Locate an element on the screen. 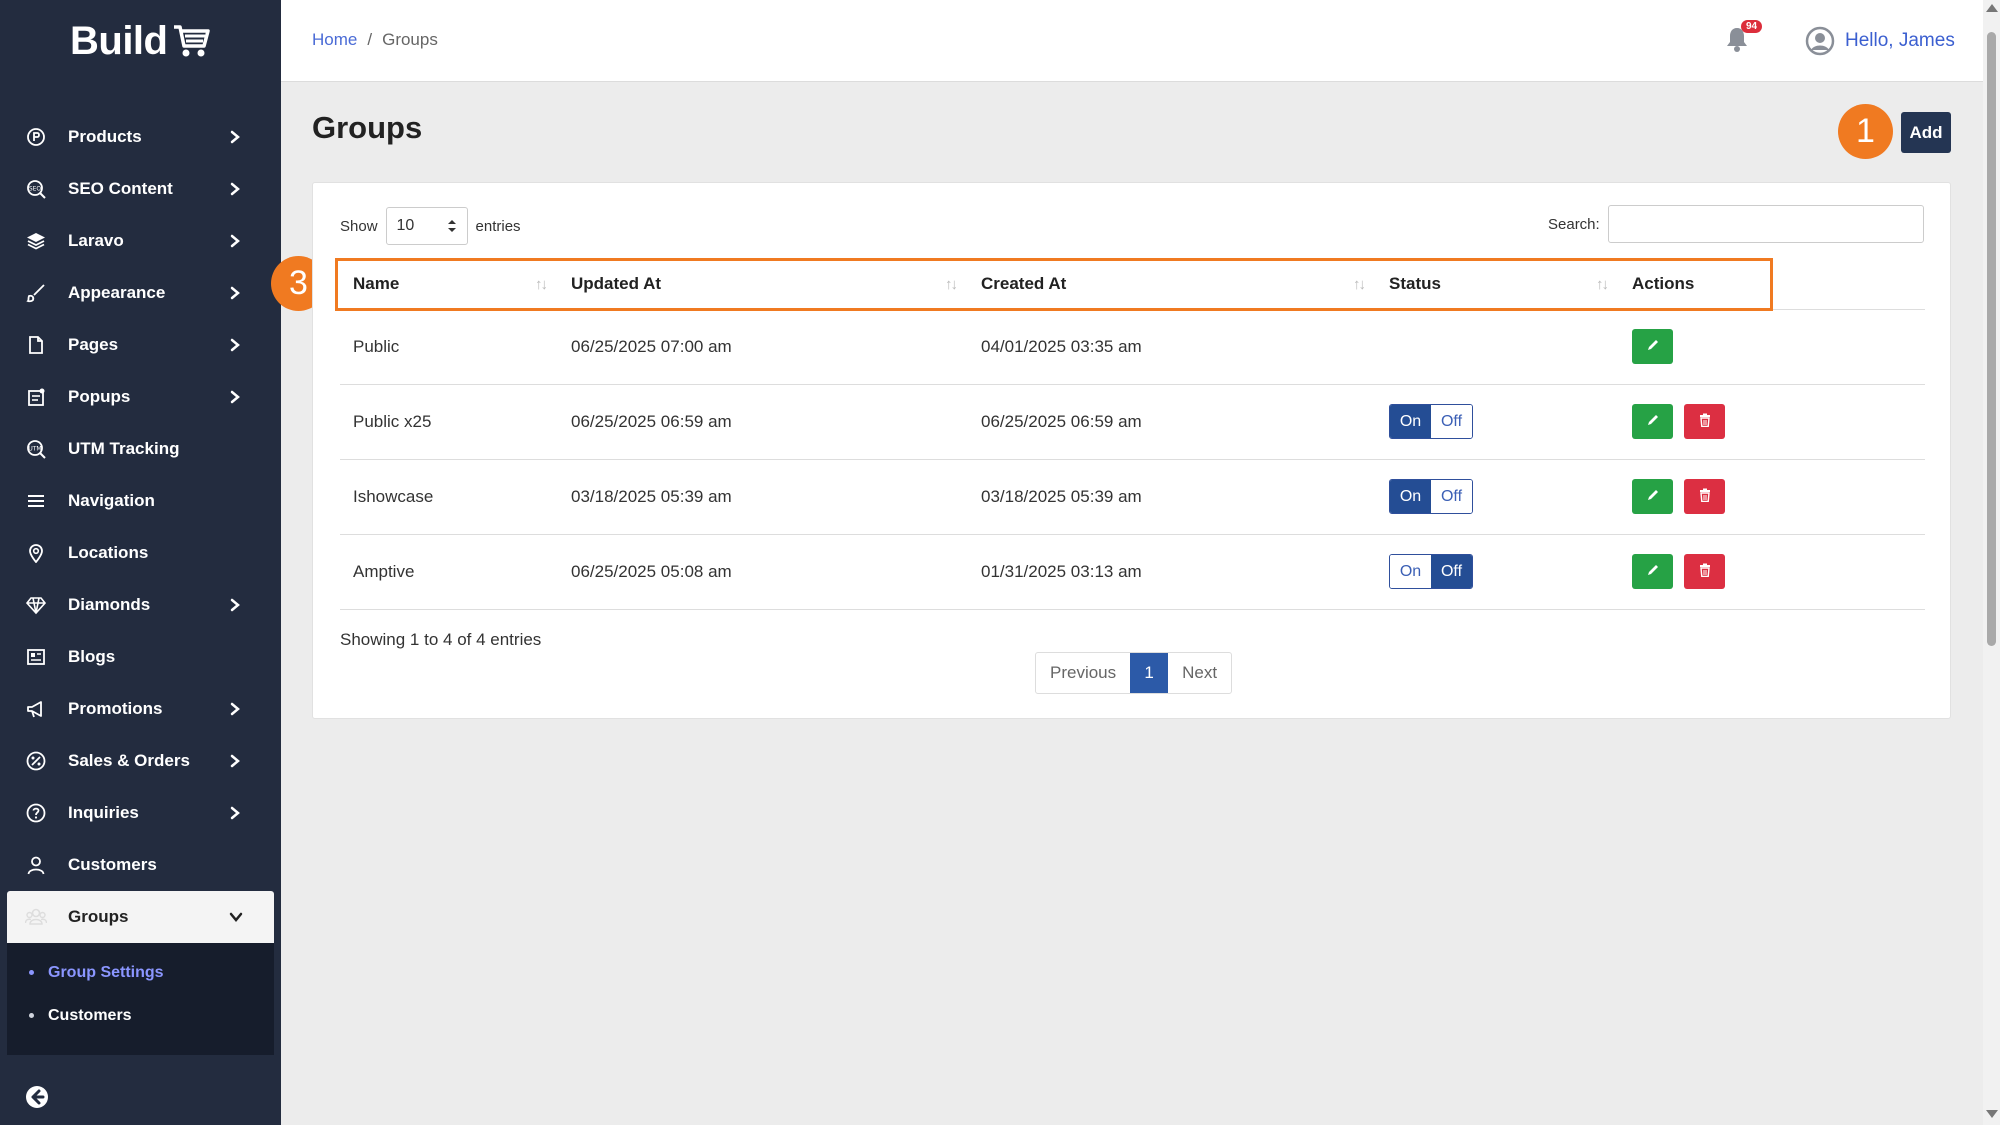 This screenshot has width=2000, height=1125. sidebar-item-utm-tracking: UTM UTM Tracking is located at coordinates (140, 449).